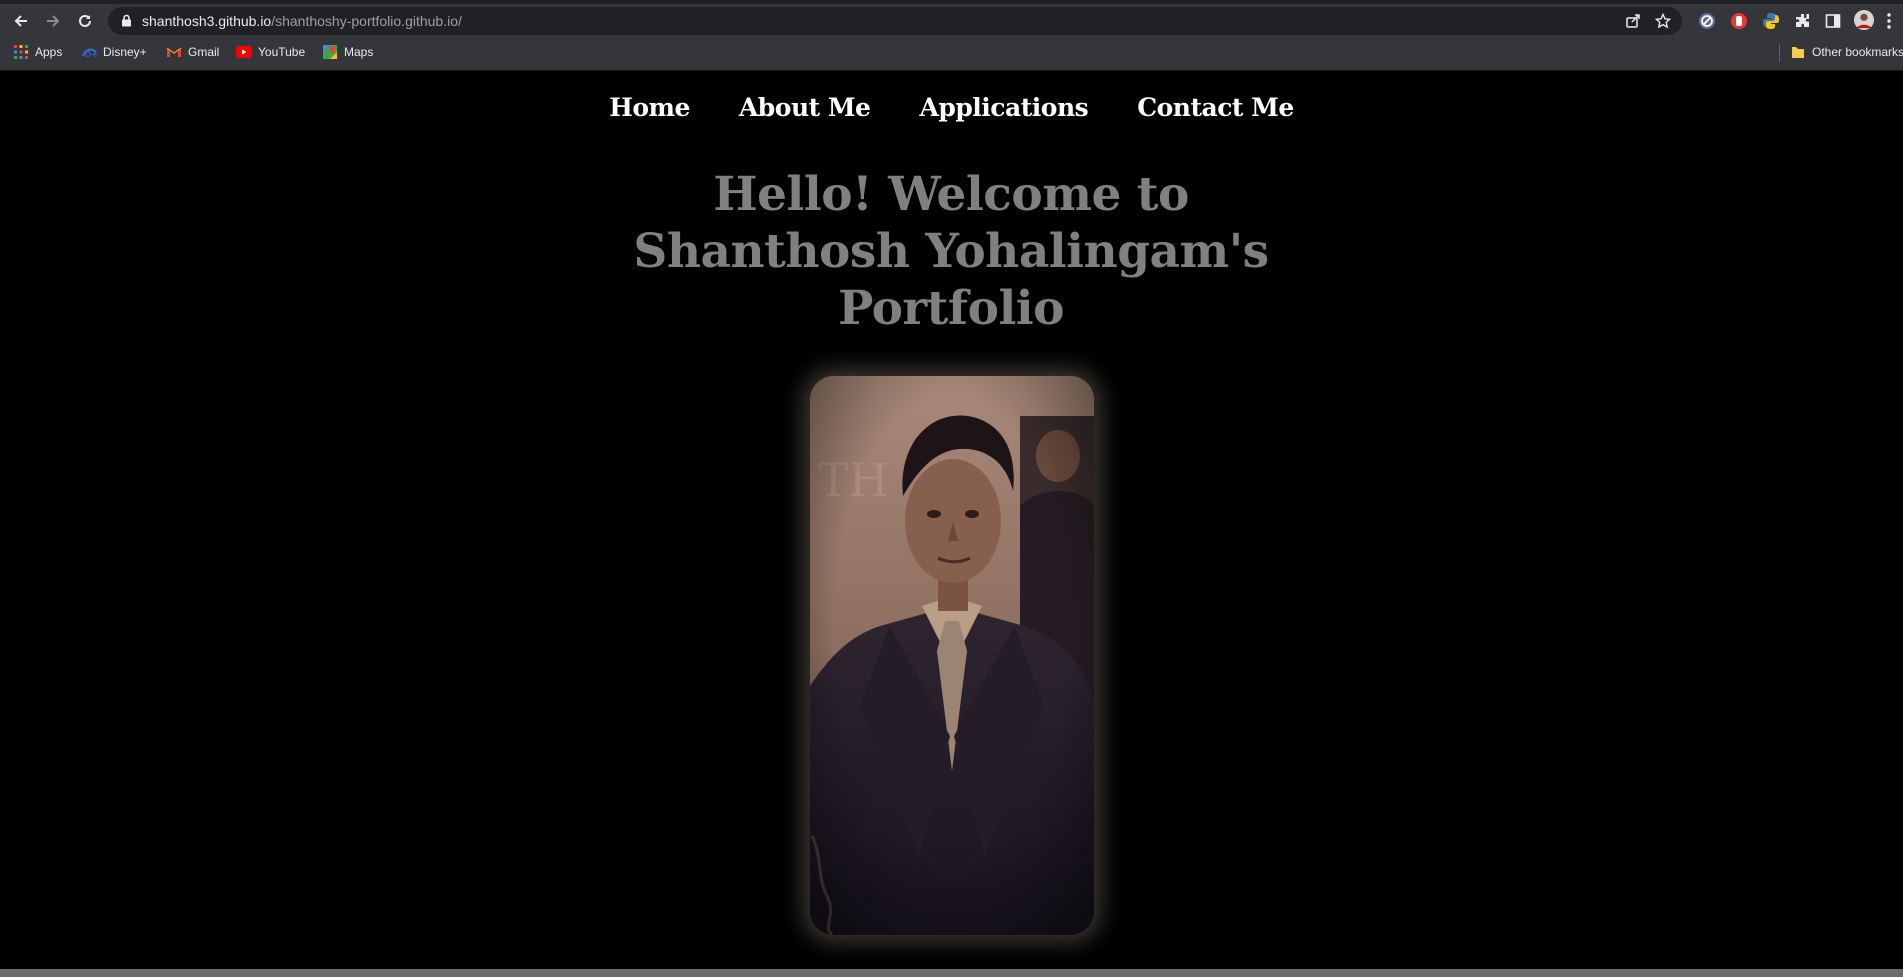  I want to click on portrait-illustration: TH, so click(952, 655).